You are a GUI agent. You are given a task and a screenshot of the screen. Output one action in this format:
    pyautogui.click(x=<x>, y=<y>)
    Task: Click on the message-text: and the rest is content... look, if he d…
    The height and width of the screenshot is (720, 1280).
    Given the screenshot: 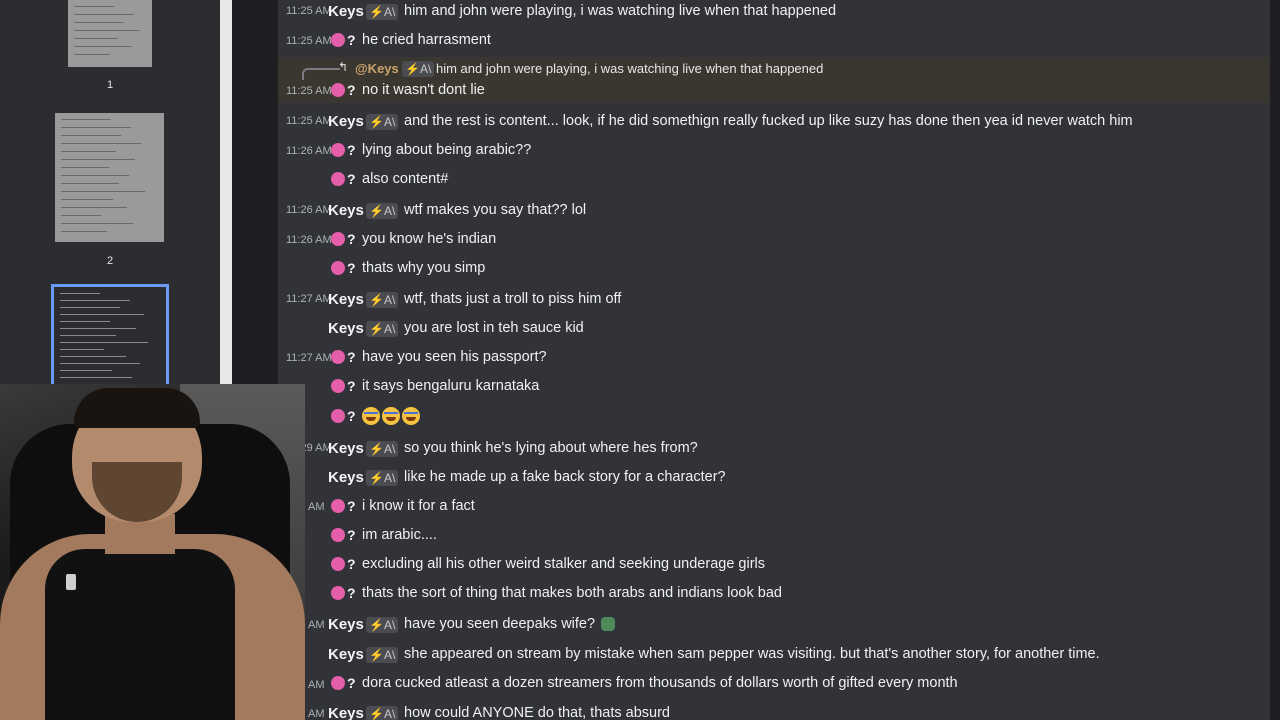 What is the action you would take?
    pyautogui.click(x=768, y=121)
    